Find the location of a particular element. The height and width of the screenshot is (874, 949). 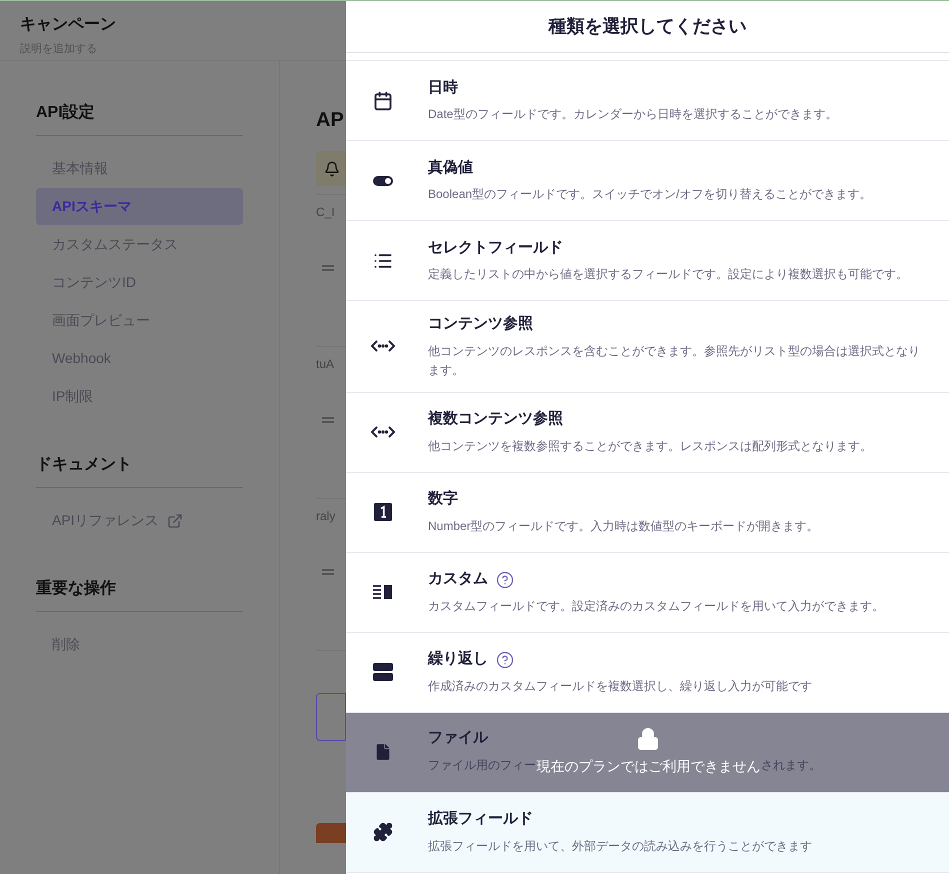

option-title: 数字 is located at coordinates (443, 499).